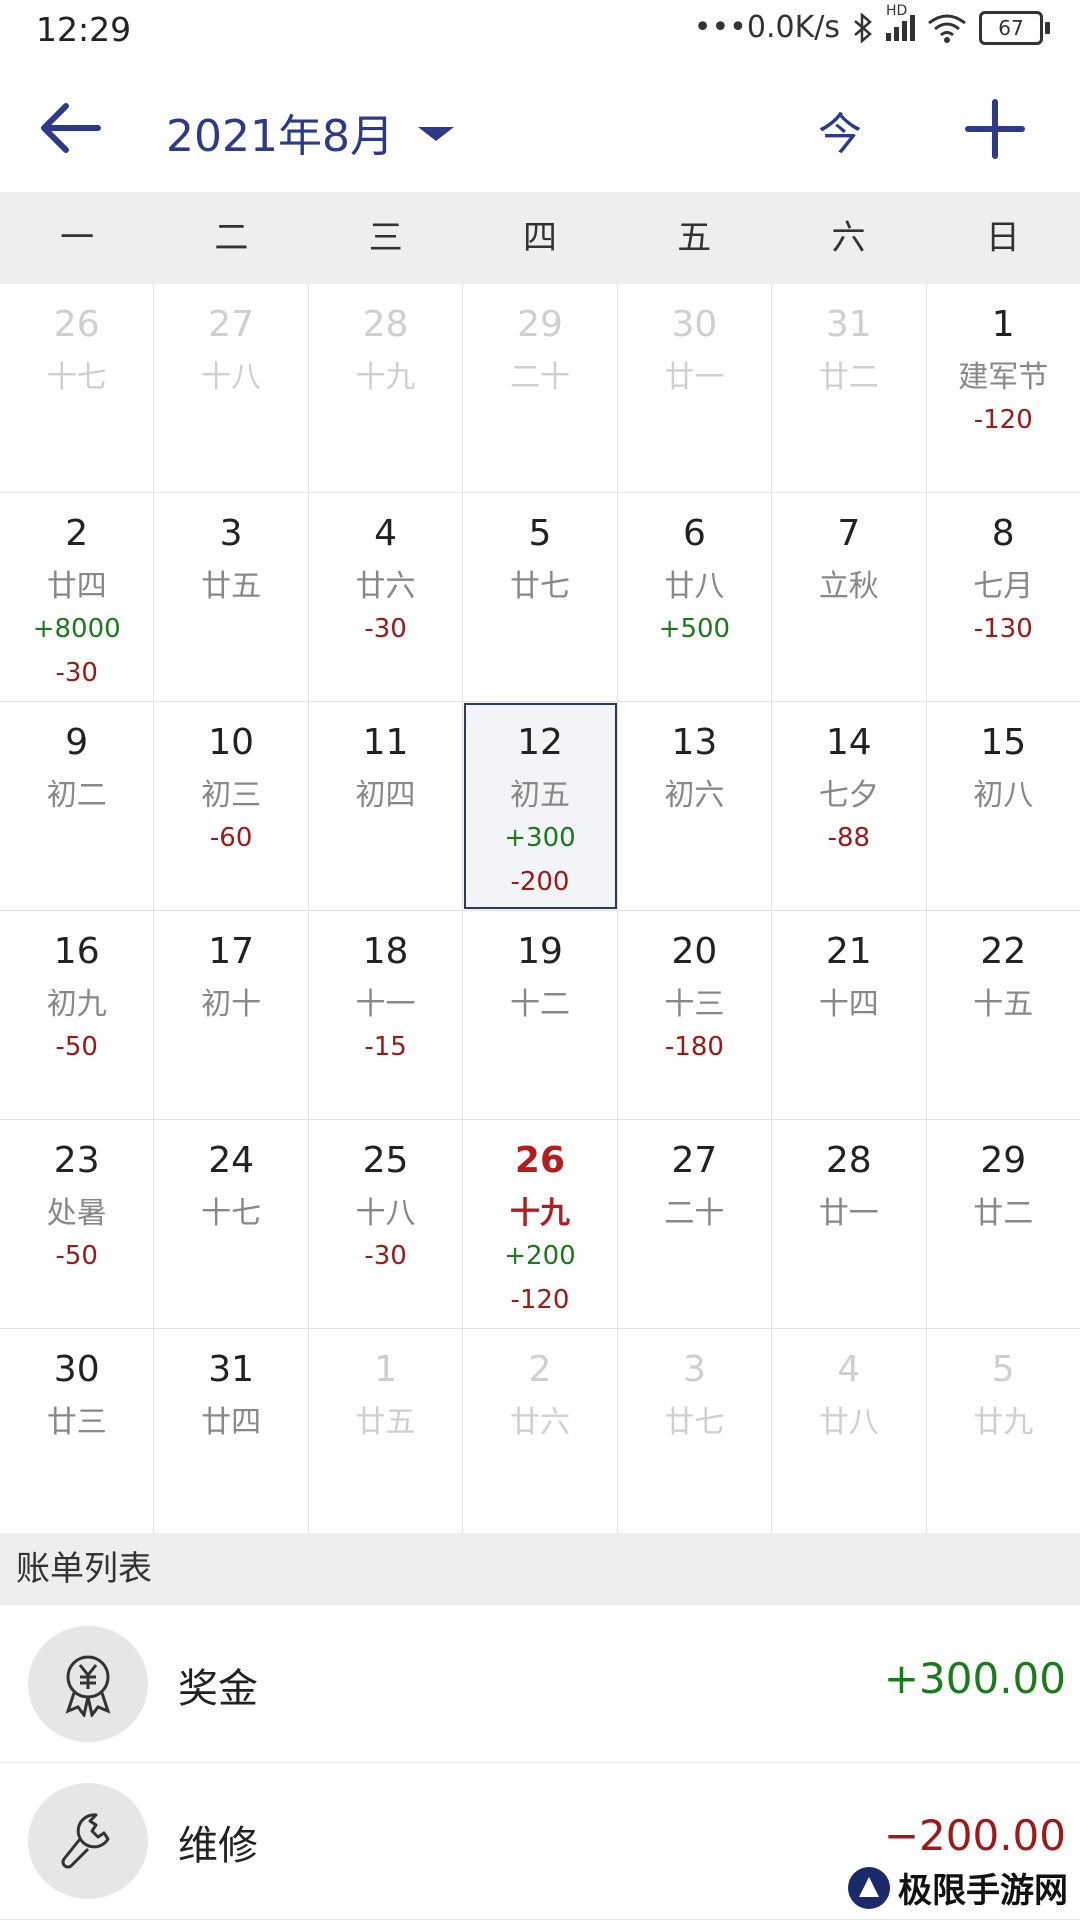 Image resolution: width=1080 pixels, height=1920 pixels. Describe the element at coordinates (848, 795) in the screenshot. I see `lunar-date: 七夕` at that location.